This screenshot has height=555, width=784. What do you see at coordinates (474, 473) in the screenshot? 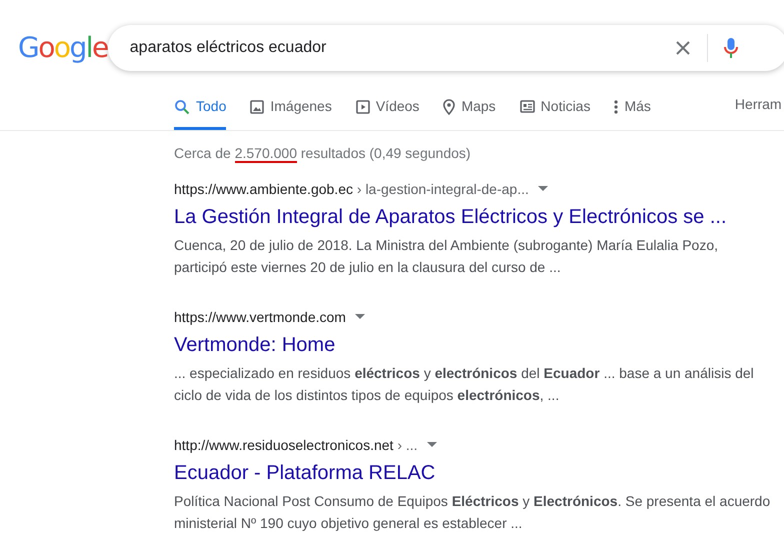
I see `result-title-link: Ecuador - Plataforma RELAC` at bounding box center [474, 473].